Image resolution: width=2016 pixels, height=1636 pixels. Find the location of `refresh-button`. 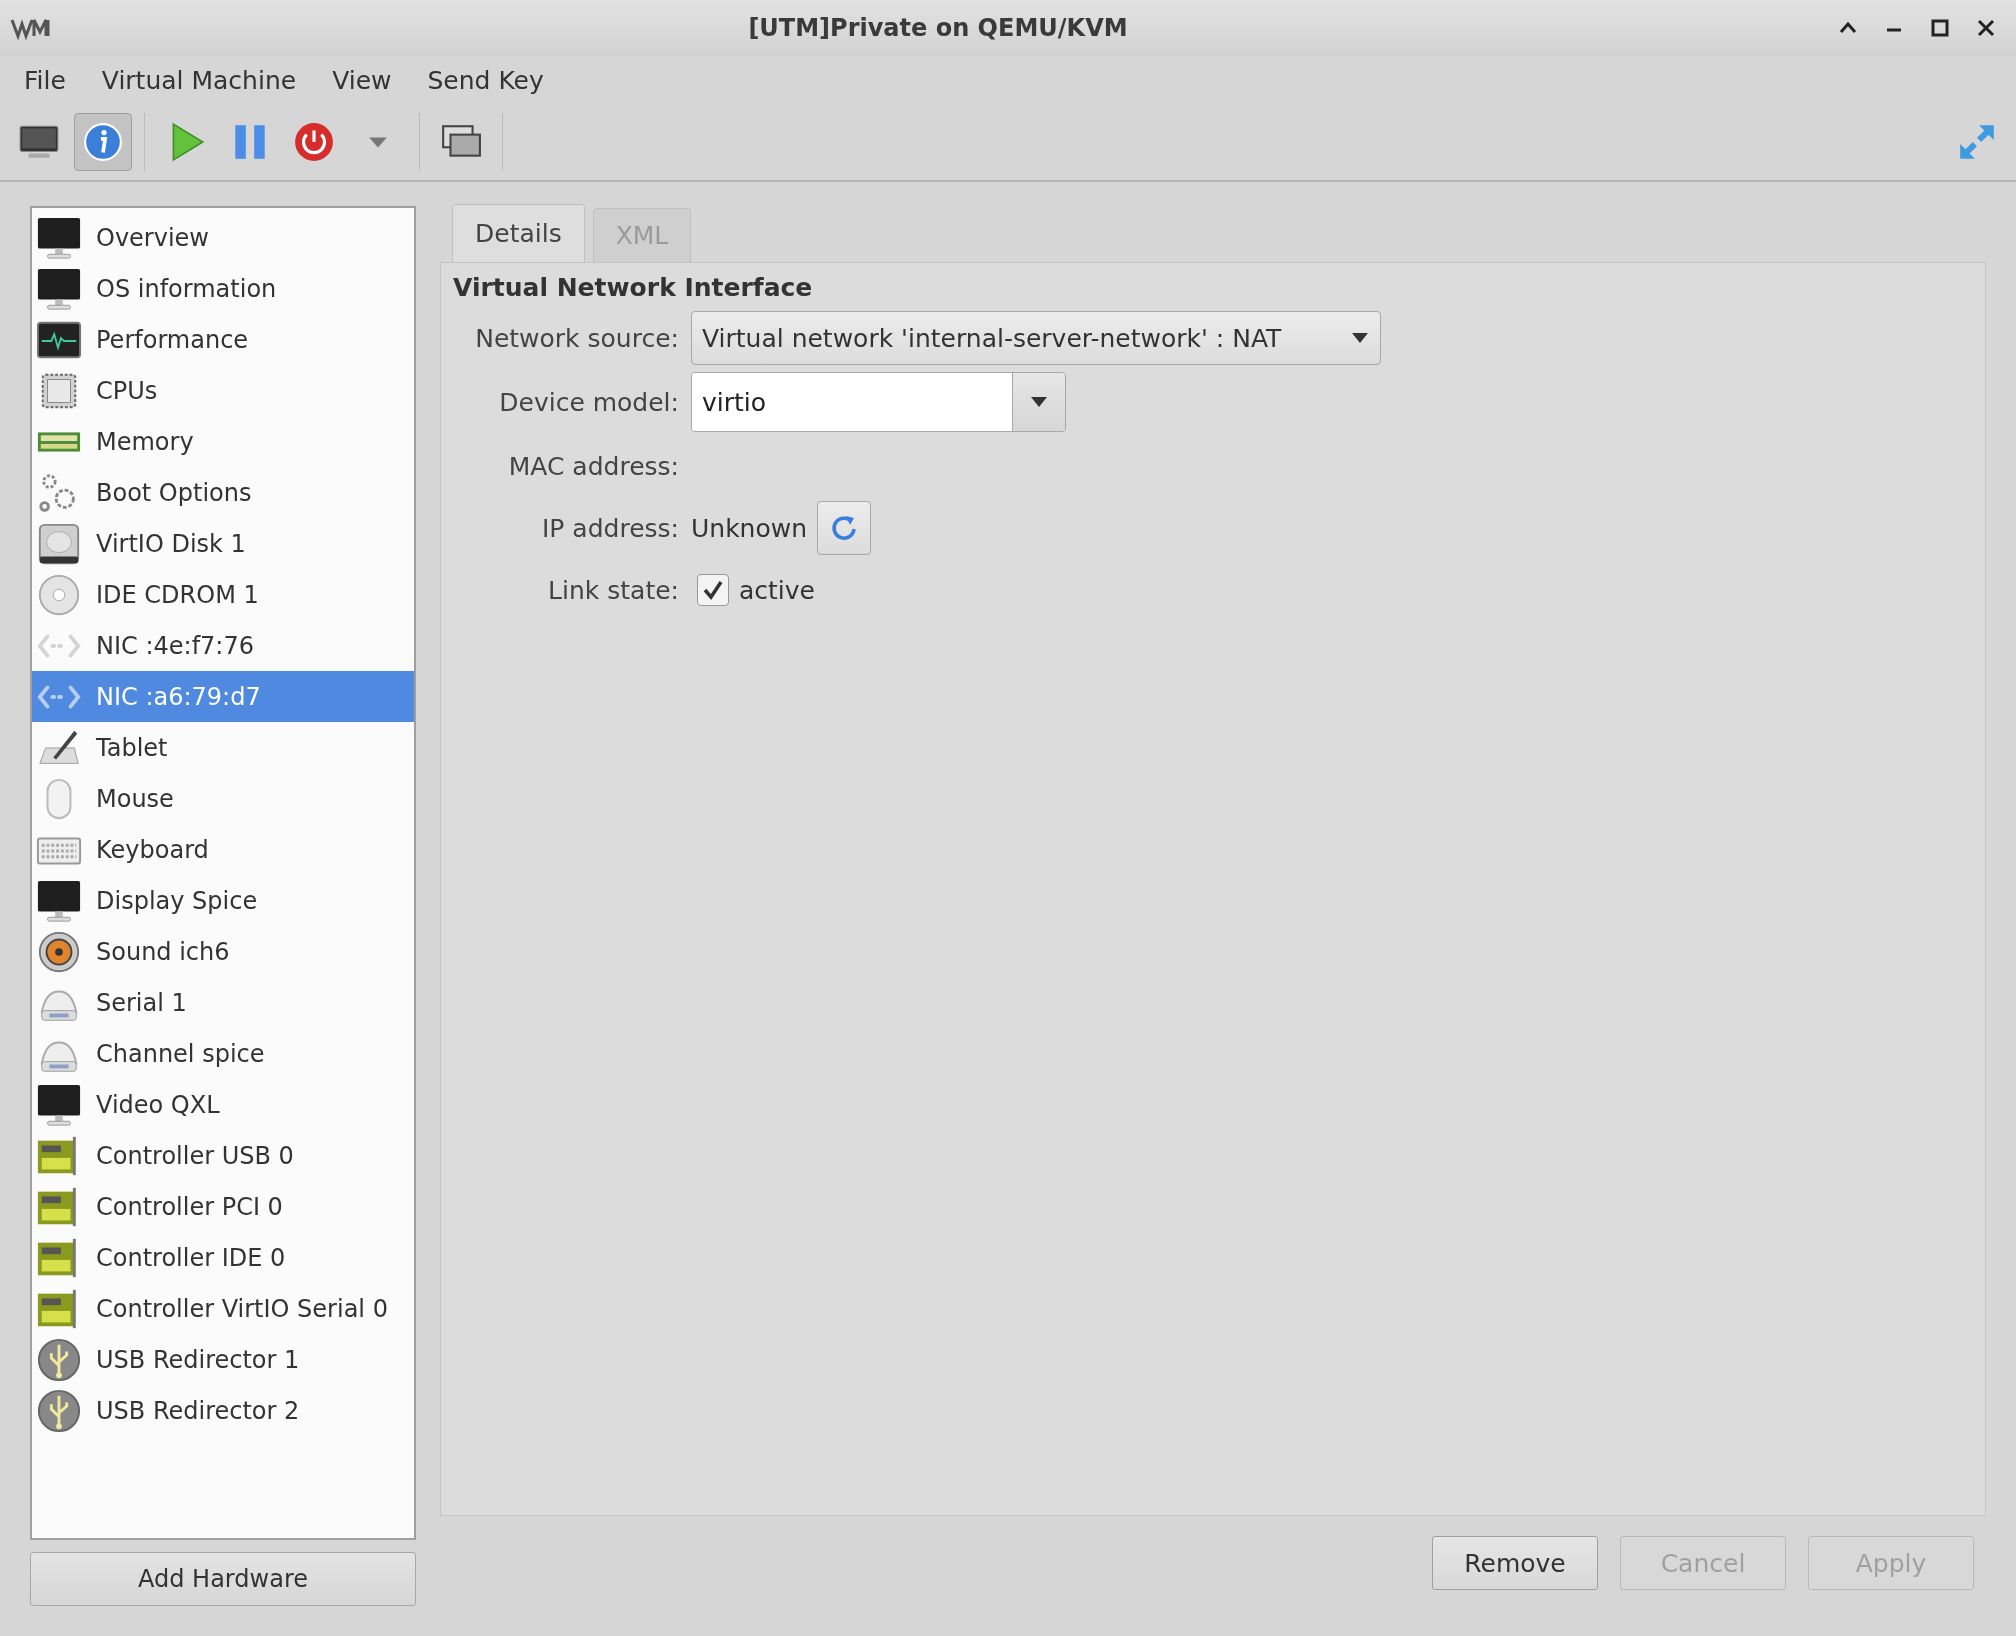

refresh-button is located at coordinates (844, 528).